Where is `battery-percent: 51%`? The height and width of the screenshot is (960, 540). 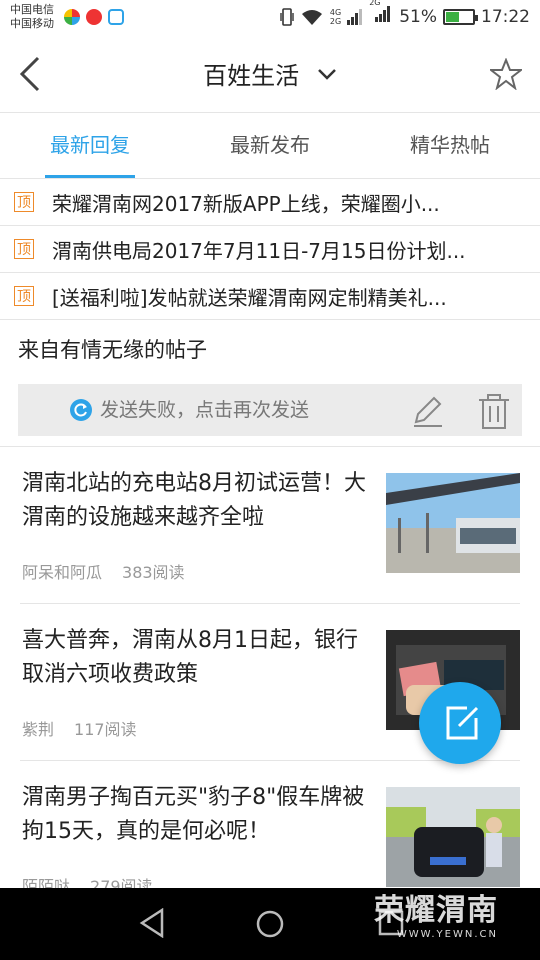 battery-percent: 51% is located at coordinates (418, 16).